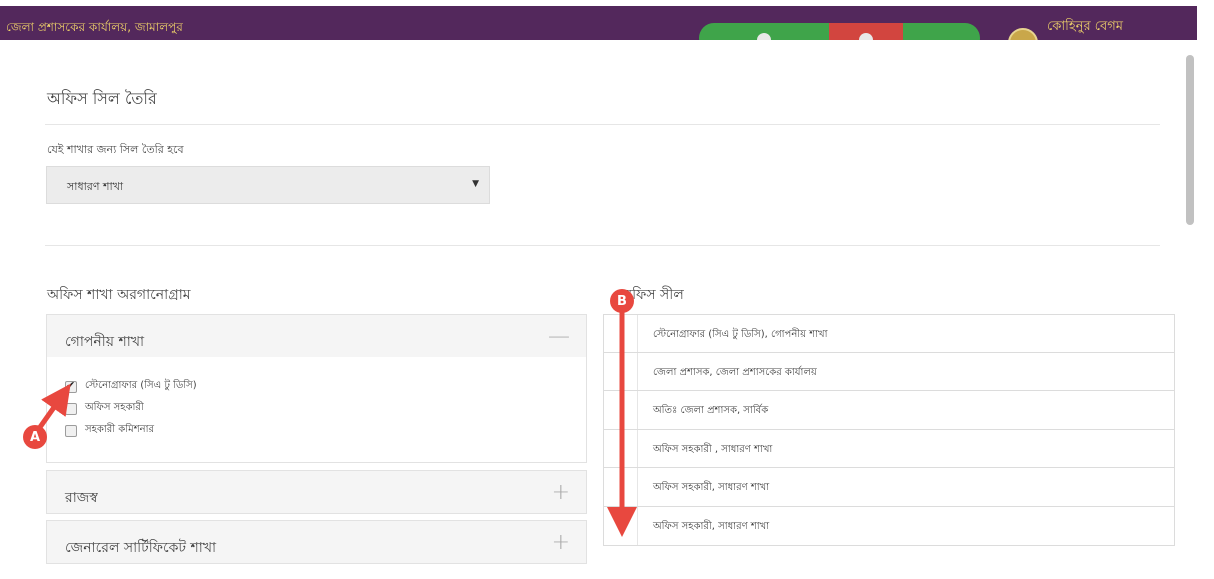 Image resolution: width=1214 pixels, height=579 pixels. What do you see at coordinates (889, 410) in the screenshot?
I see `seal-row: অতিঃ জেলা প্রশাসক, সার্বিক` at bounding box center [889, 410].